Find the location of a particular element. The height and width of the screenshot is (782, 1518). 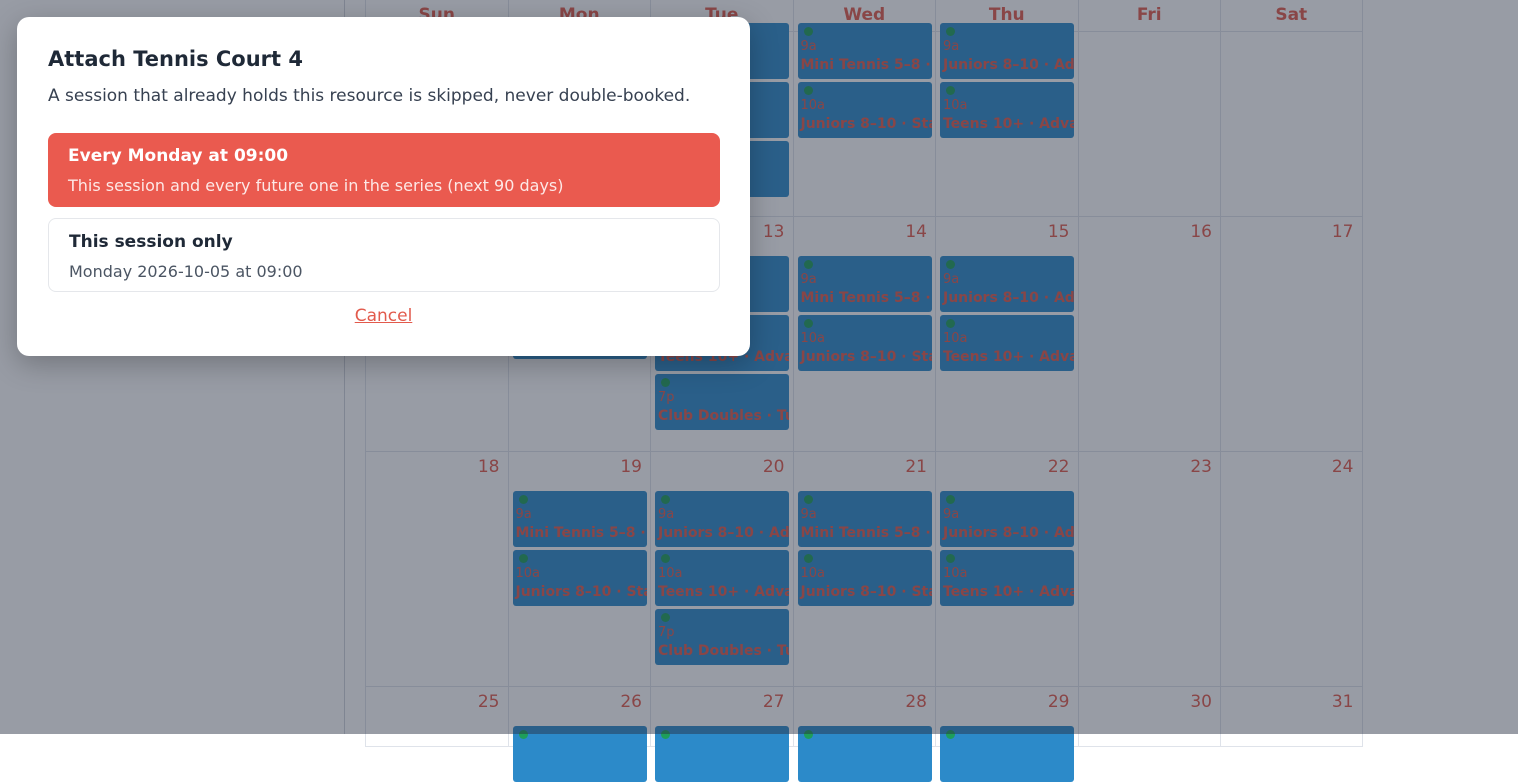

option-title: This session only is located at coordinates (151, 242).